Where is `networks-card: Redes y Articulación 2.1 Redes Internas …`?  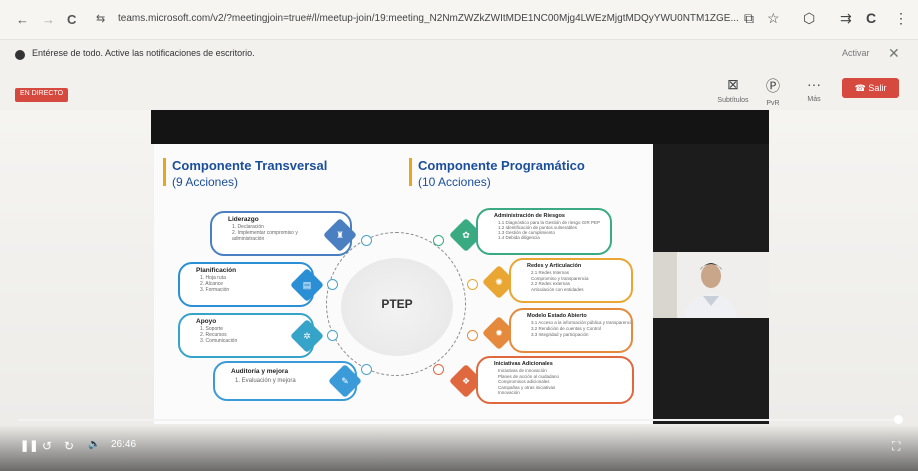 networks-card: Redes y Articulación 2.1 Redes Internas … is located at coordinates (571, 280).